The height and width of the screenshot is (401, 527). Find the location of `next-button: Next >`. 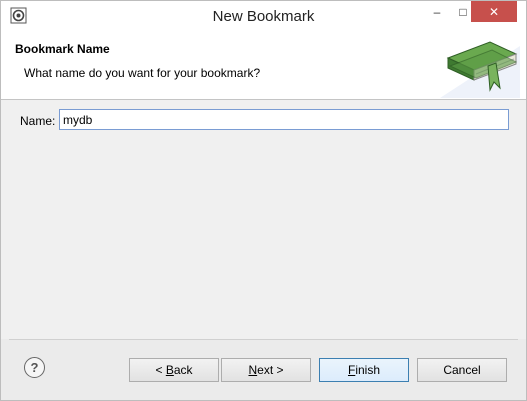

next-button: Next > is located at coordinates (266, 370).